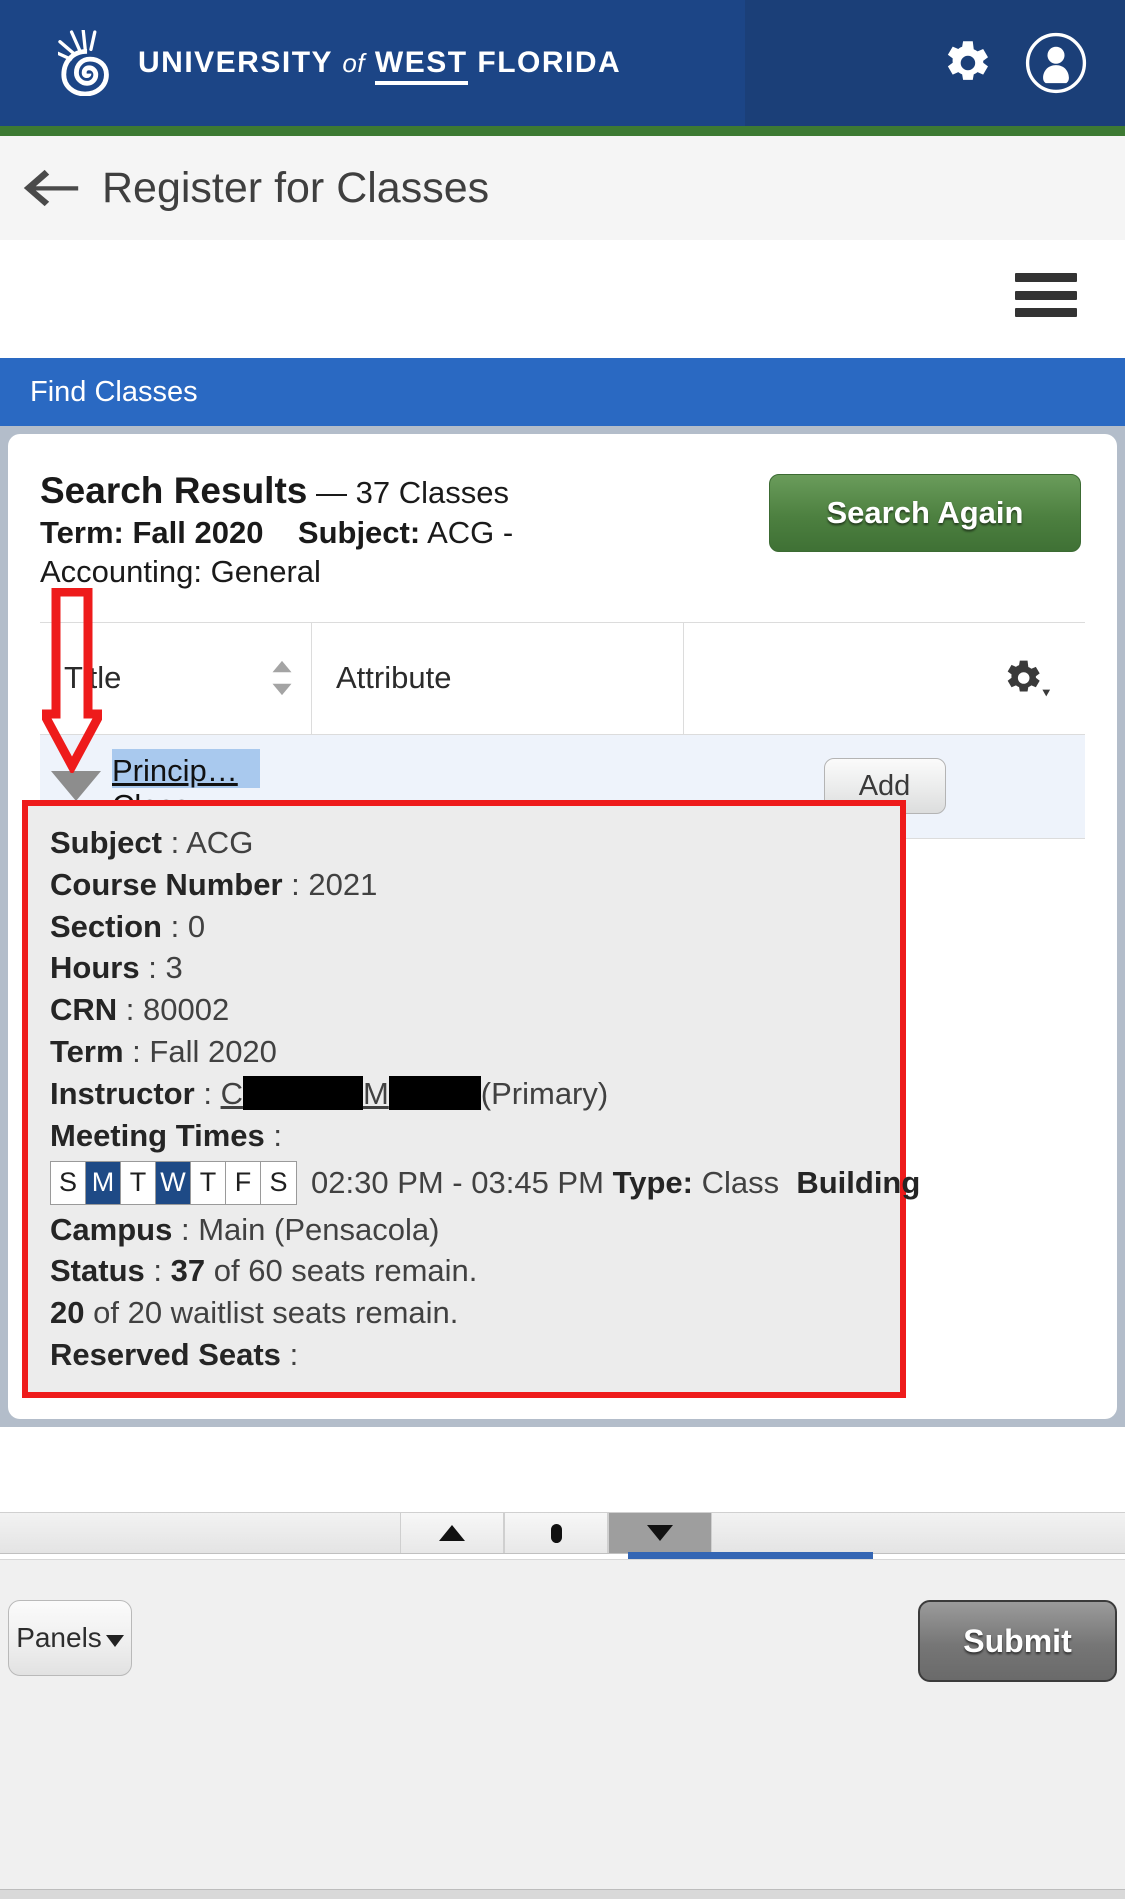 The width and height of the screenshot is (1125, 1899). What do you see at coordinates (858, 1182) in the screenshot?
I see `meeting-building-label: Building` at bounding box center [858, 1182].